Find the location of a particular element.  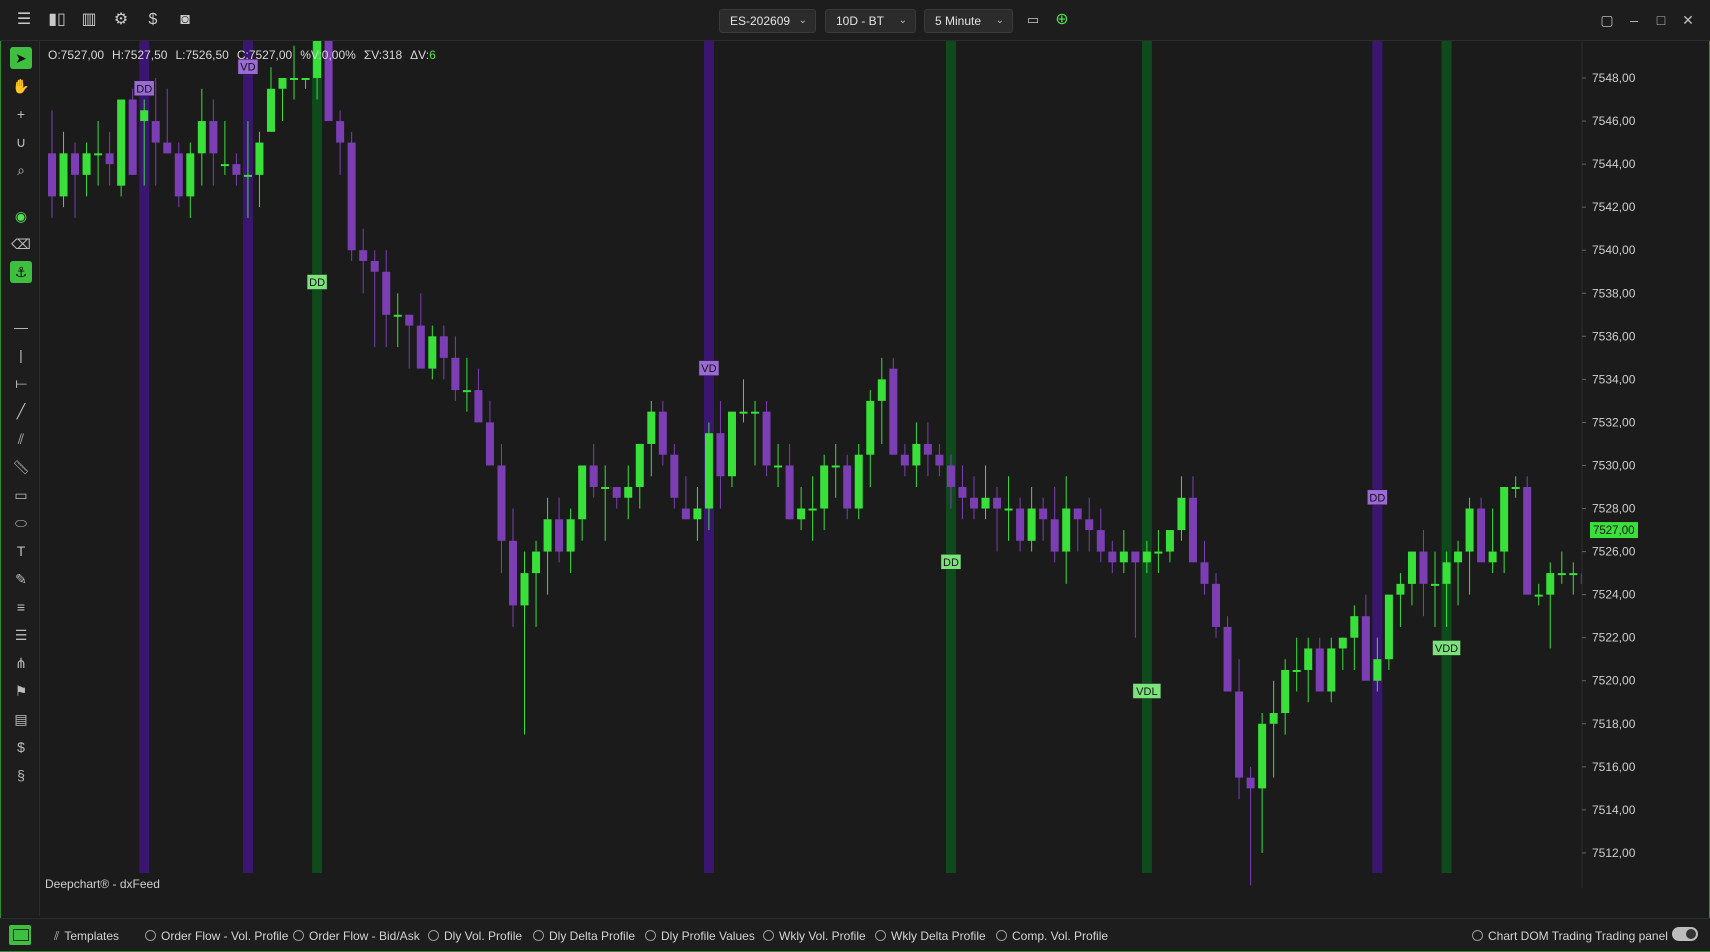

maximize-icon: □ is located at coordinates (1661, 20).